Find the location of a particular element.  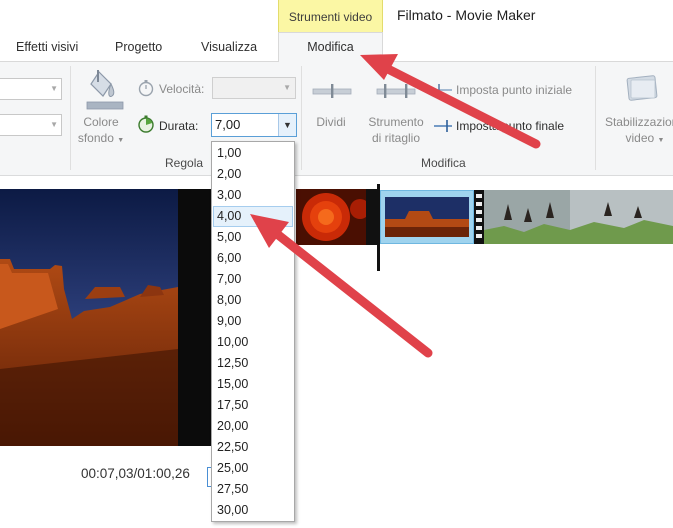

annotation-arrow-option is located at coordinates (341, 286).